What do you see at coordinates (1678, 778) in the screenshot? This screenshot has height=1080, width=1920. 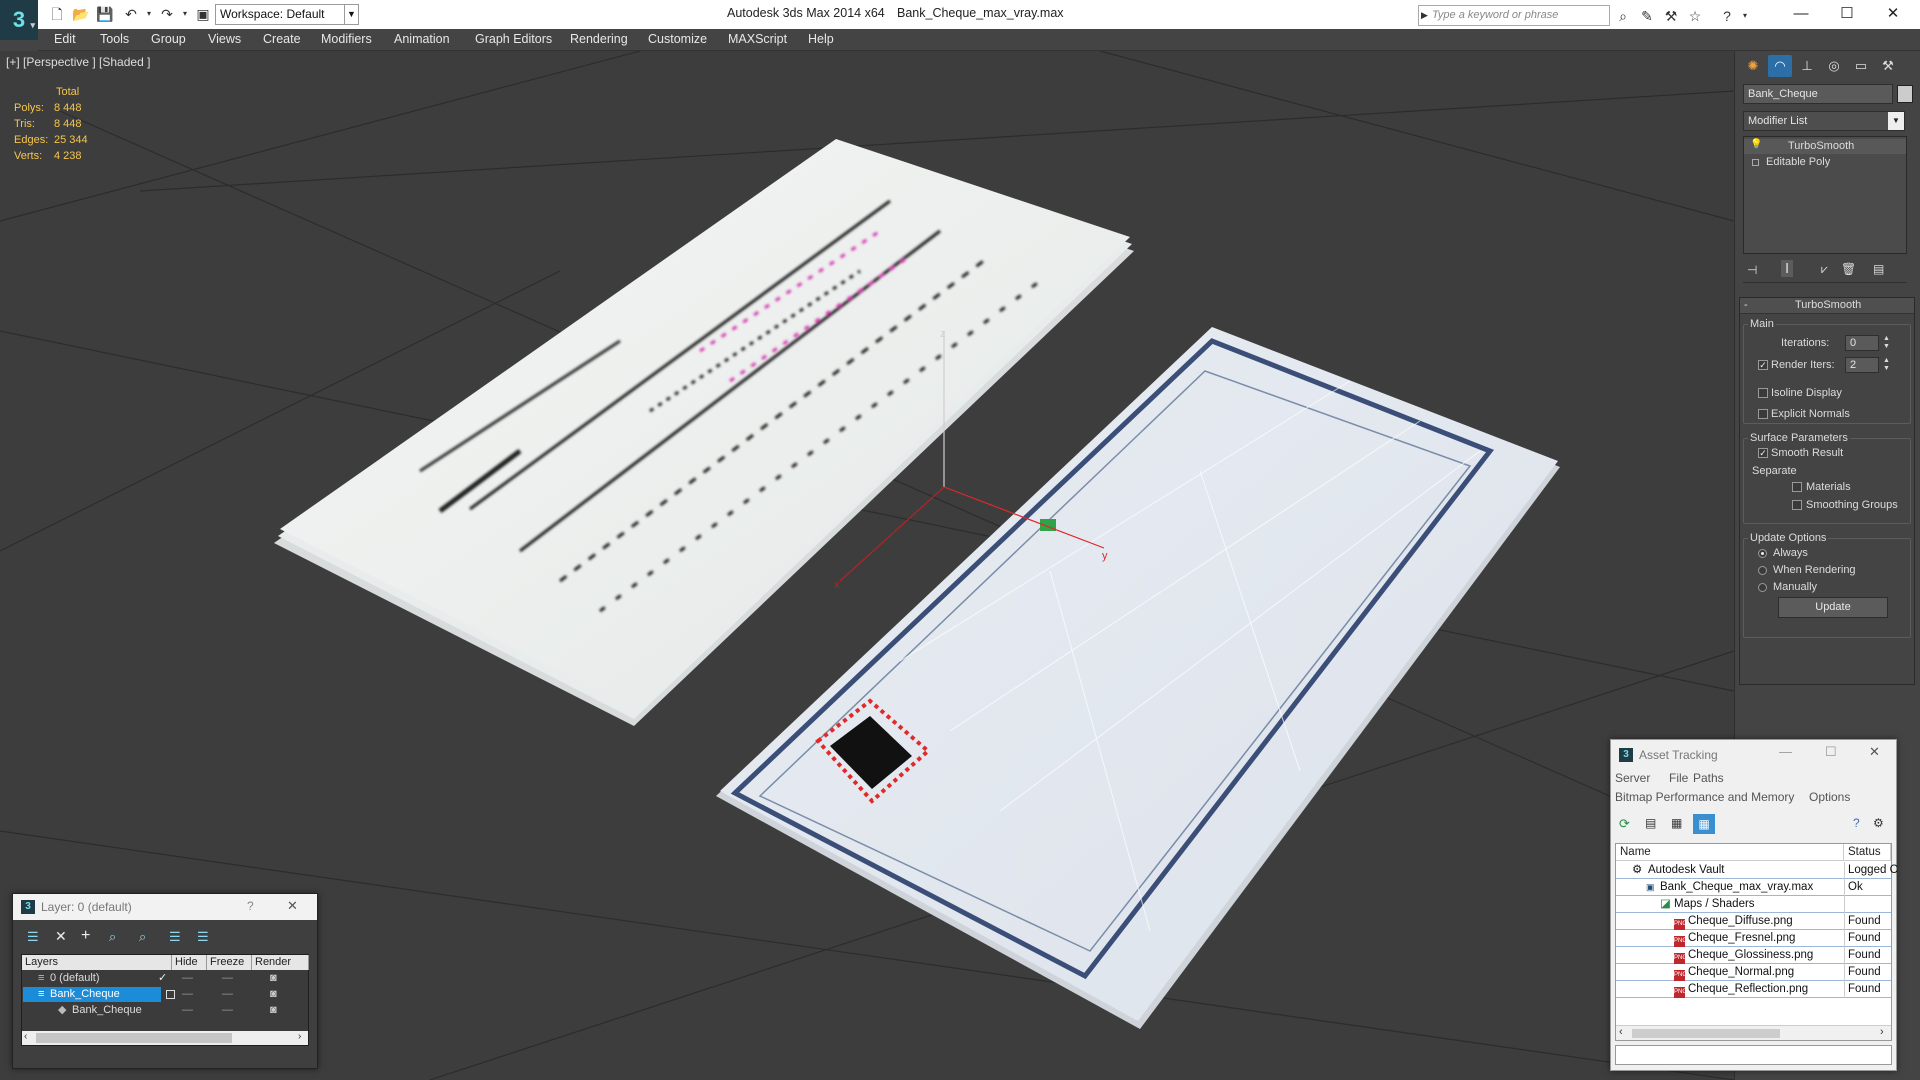 I see `menu-file: File` at bounding box center [1678, 778].